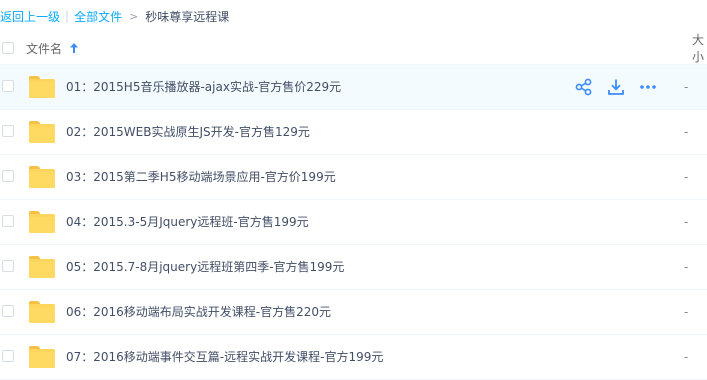 This screenshot has width=707, height=380. Describe the element at coordinates (8, 48) in the screenshot. I see `select-all-checkbox` at that location.